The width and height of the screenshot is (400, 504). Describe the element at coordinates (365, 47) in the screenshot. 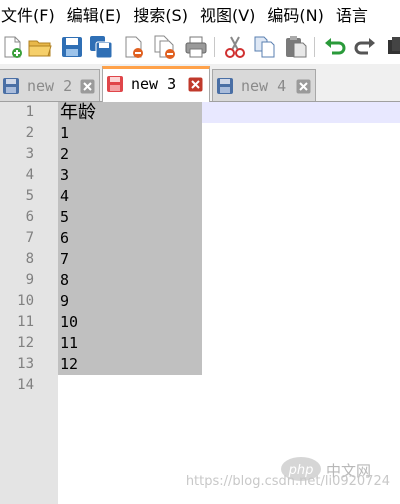

I see `redo-icon` at that location.